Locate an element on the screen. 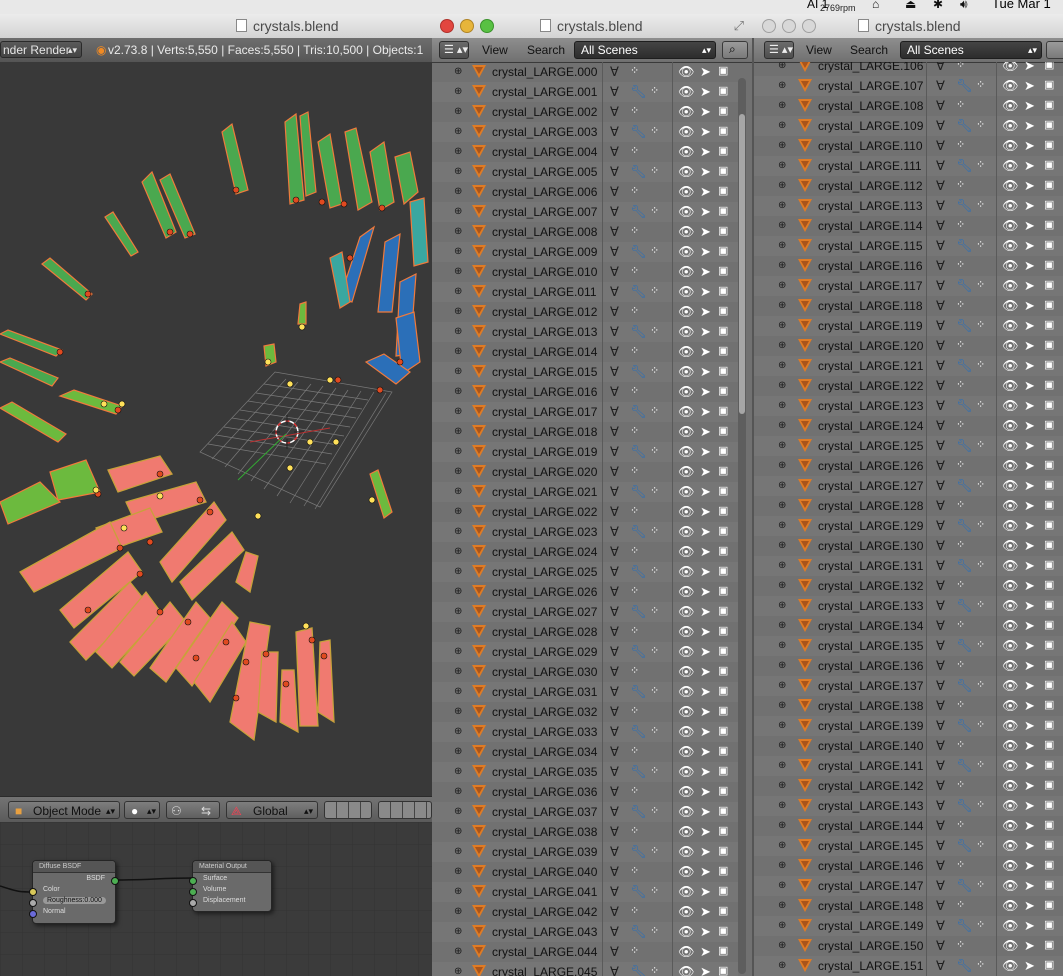 Image resolution: width=1063 pixels, height=976 pixels. outliner-row: ⊕ crystal_LARGE.027 ∀ 🔧︎ ⁘ 👁︎ ➤ ▣ is located at coordinates (585, 612).